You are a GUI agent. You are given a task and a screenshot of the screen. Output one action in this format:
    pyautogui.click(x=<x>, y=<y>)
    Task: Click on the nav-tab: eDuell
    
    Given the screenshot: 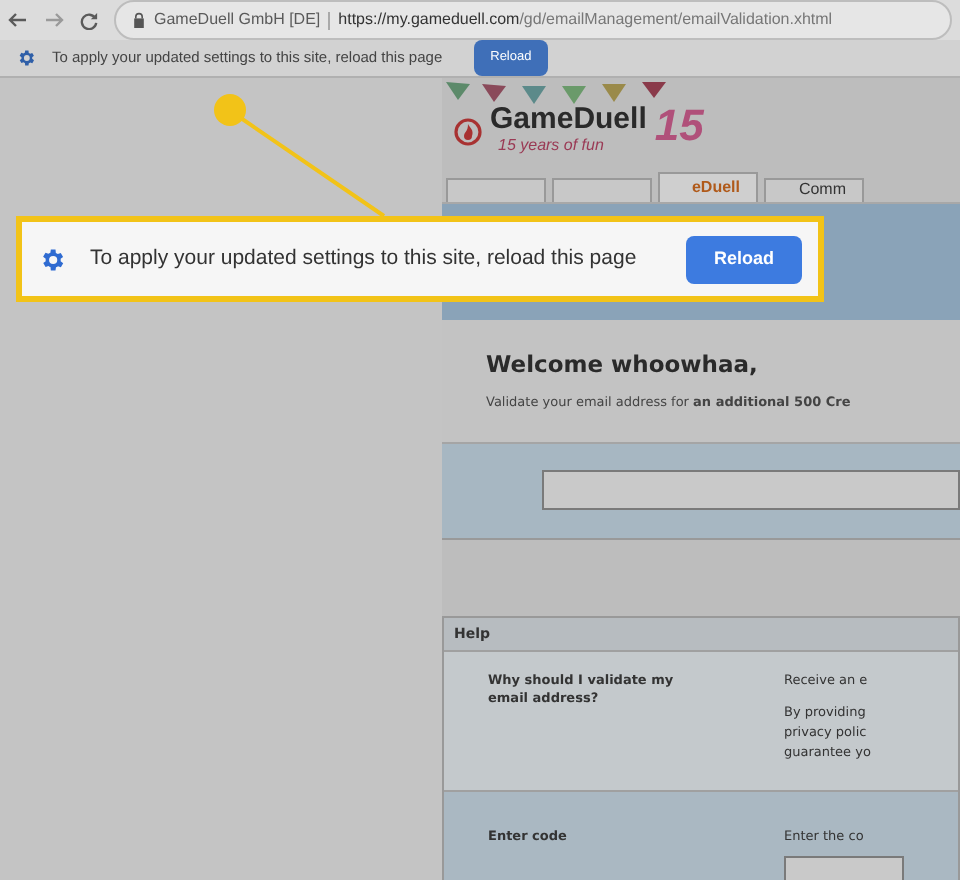 What is the action you would take?
    pyautogui.click(x=708, y=186)
    